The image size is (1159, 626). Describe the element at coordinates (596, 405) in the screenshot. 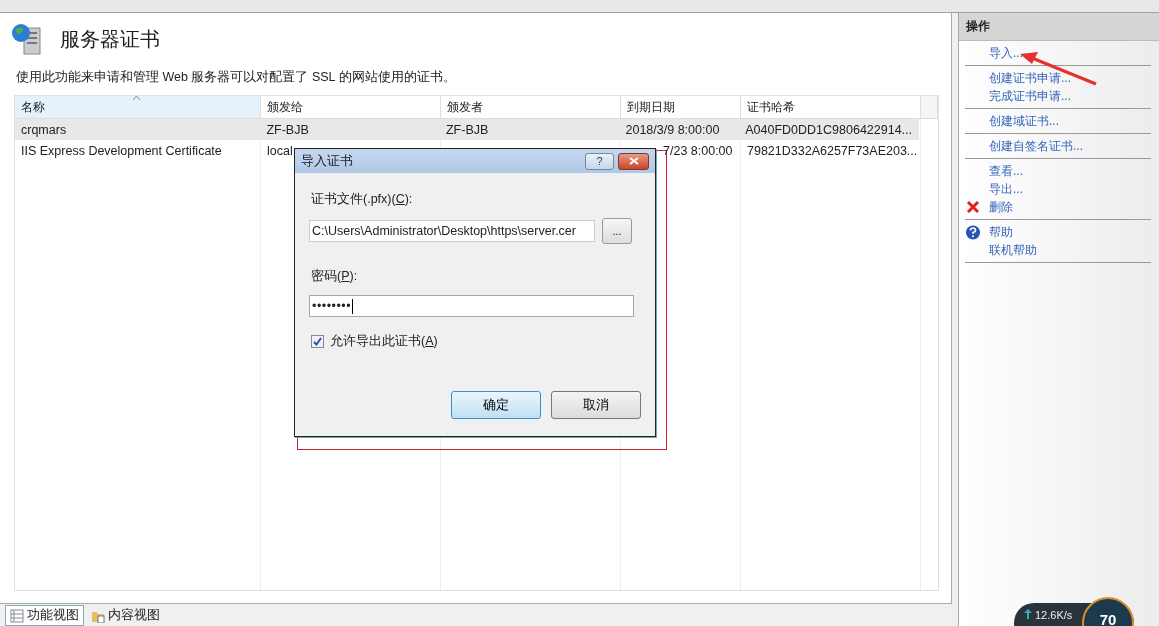

I see `dialog-button: 取消` at that location.